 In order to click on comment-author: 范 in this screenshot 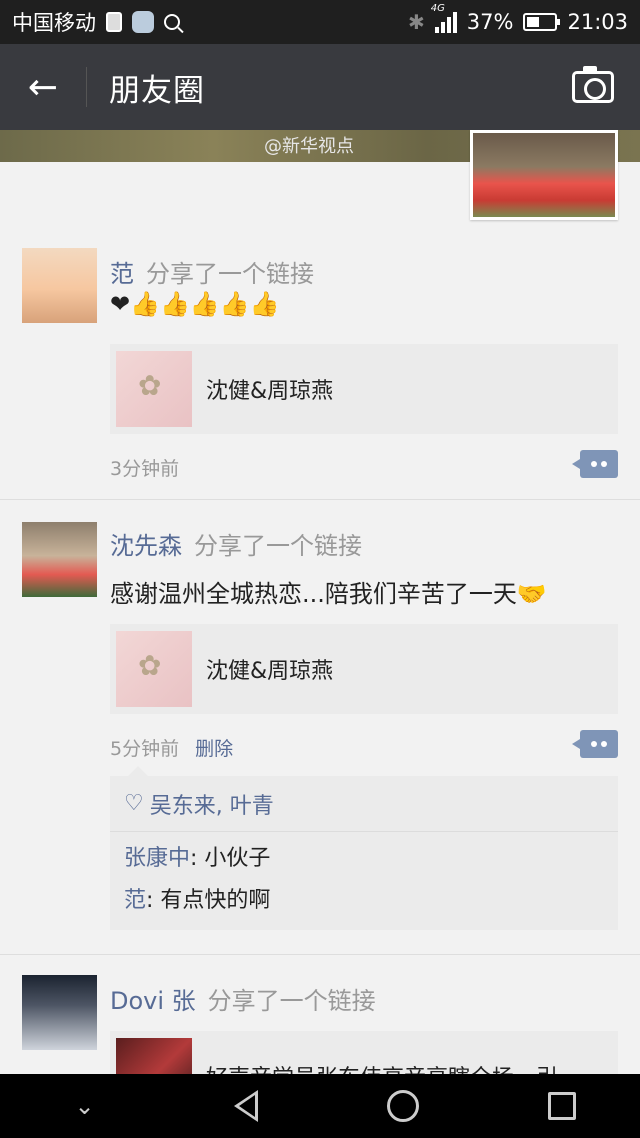, I will do `click(135, 900)`.